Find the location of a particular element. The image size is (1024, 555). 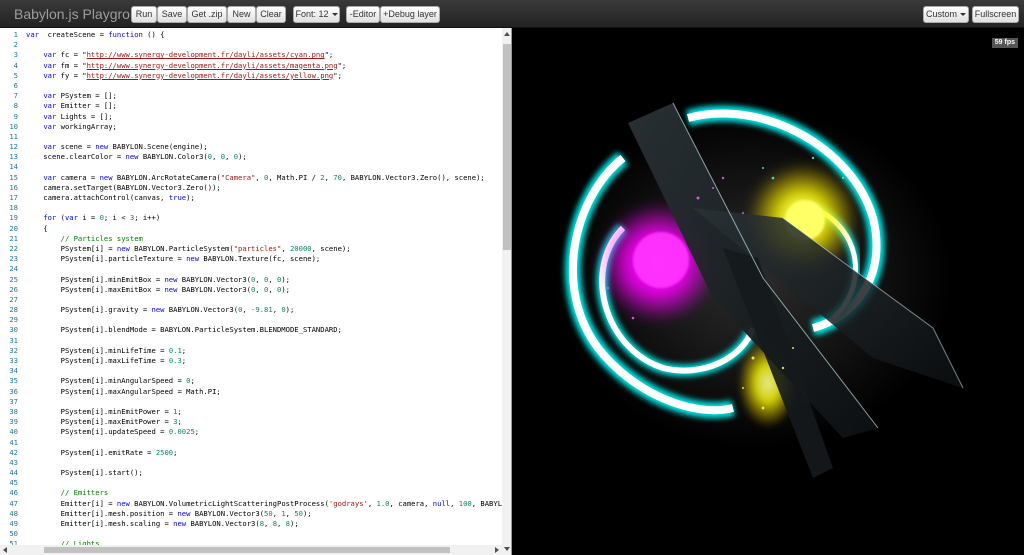

code-token: createScene = is located at coordinates (73, 34).